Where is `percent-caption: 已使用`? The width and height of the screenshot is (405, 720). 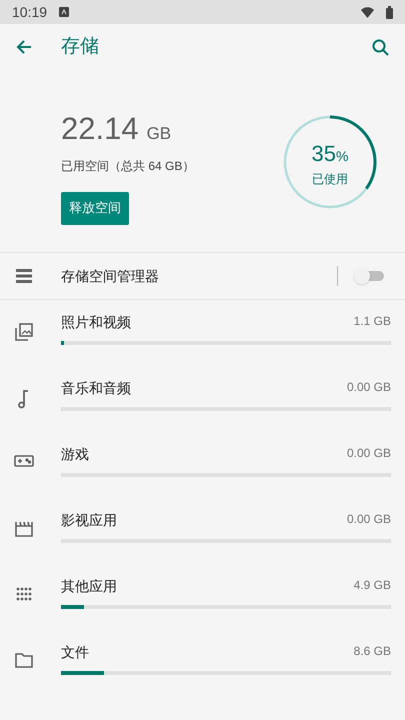 percent-caption: 已使用 is located at coordinates (330, 179).